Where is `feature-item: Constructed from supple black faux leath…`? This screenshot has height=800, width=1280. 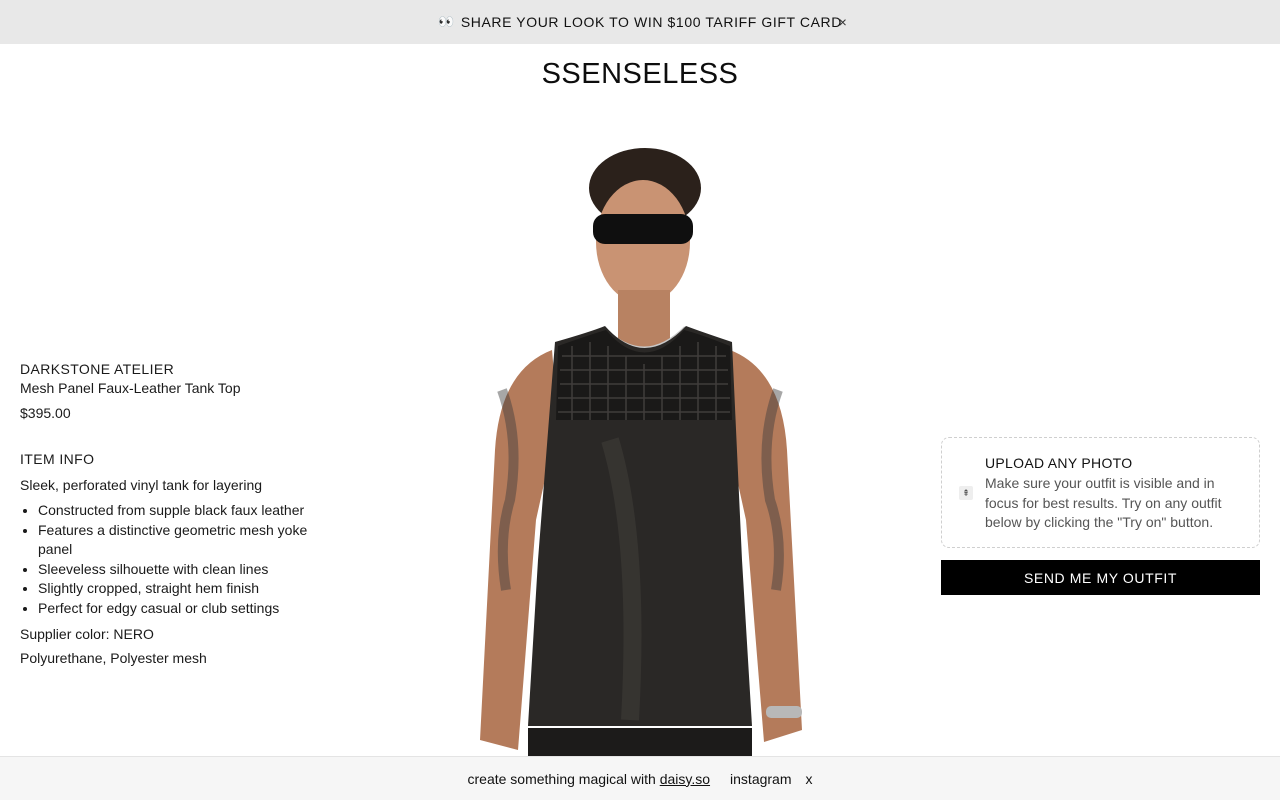 feature-item: Constructed from supple black faux leath… is located at coordinates (179, 511).